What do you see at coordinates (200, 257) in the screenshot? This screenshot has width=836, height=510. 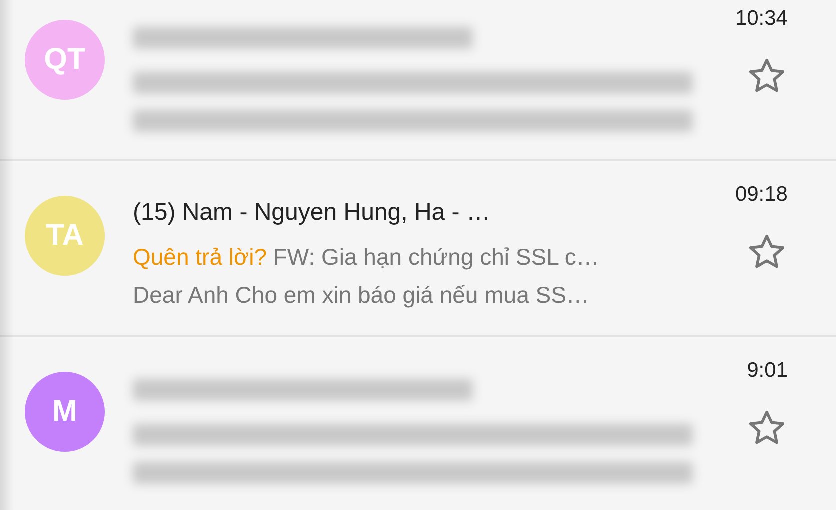 I see `reminder-label: Quên trả lời?` at bounding box center [200, 257].